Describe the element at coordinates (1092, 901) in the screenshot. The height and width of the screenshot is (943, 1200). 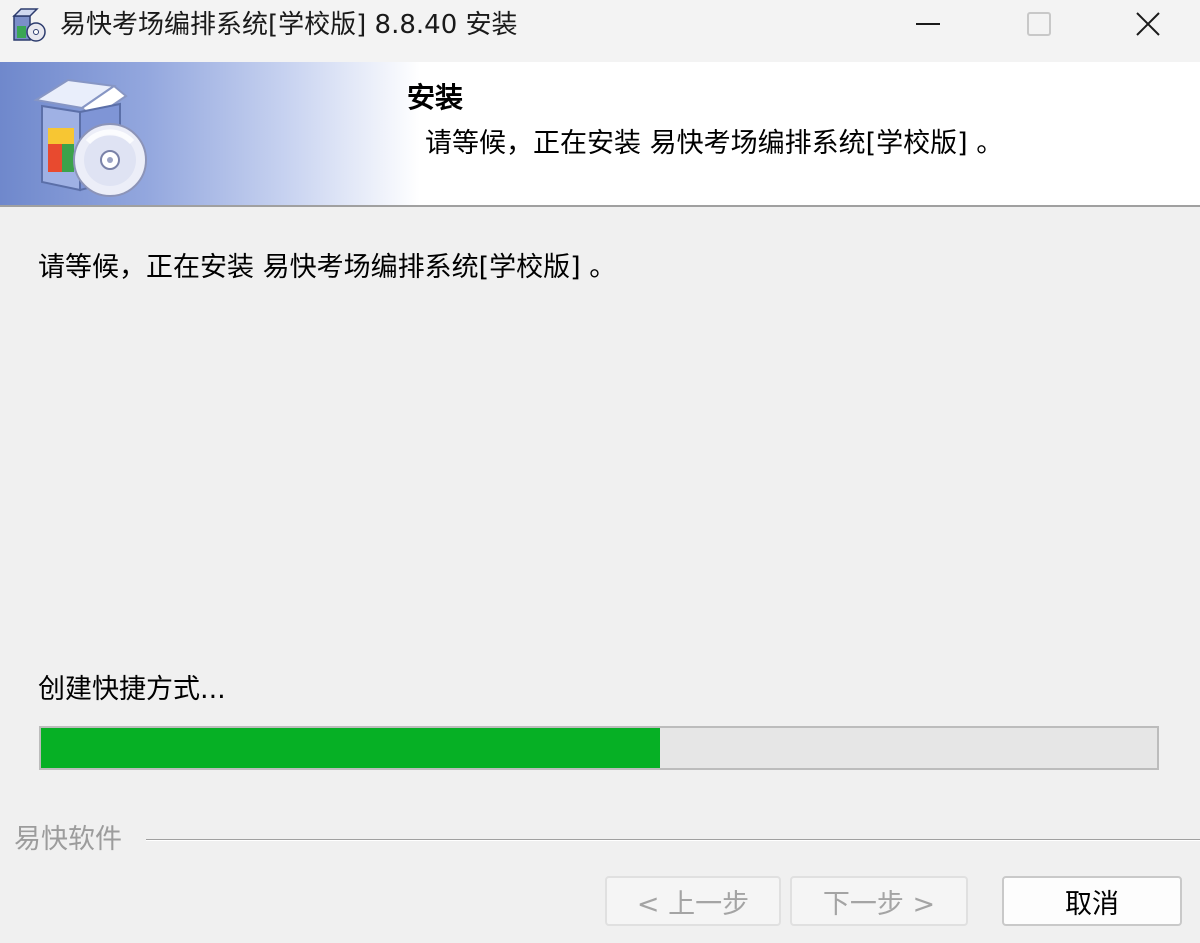
I see `cancel-button: 取消` at that location.